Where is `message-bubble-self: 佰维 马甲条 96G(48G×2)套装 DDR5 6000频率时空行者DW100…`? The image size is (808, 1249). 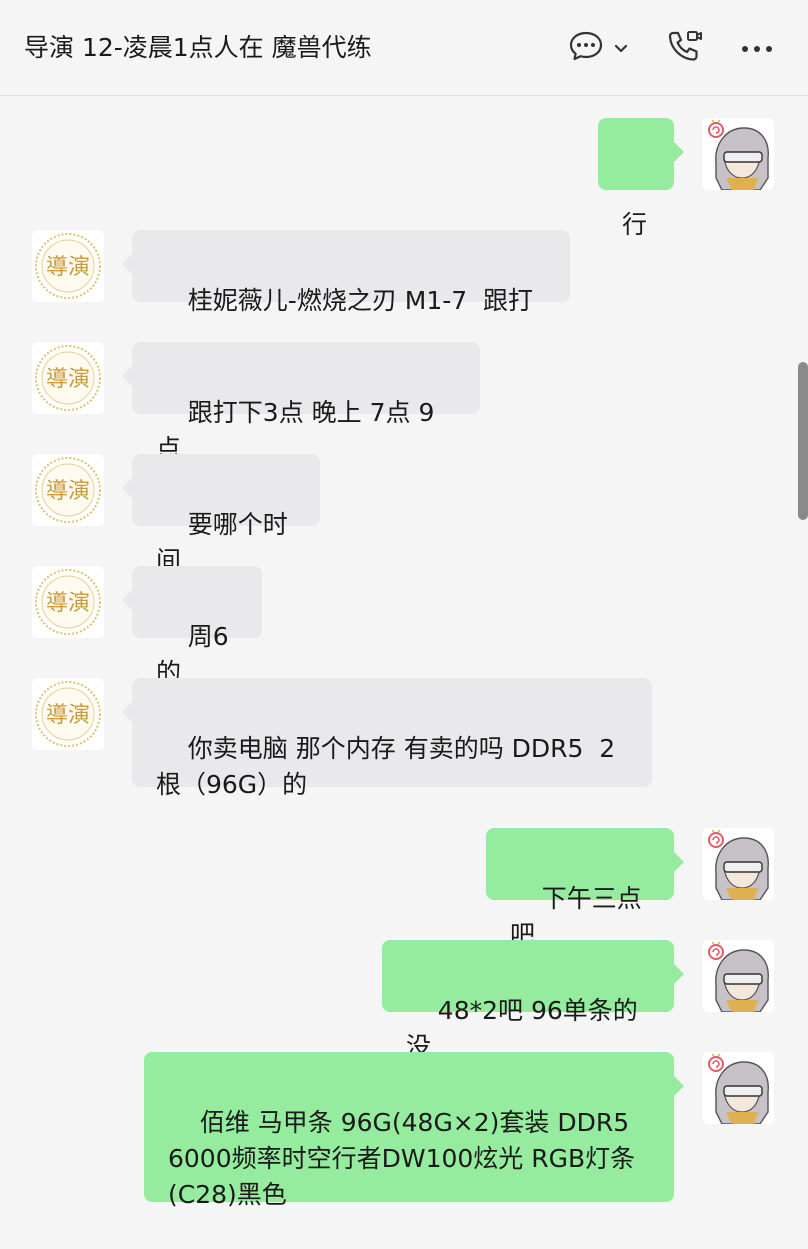
message-bubble-self: 佰维 马甲条 96G(48G×2)套装 DDR5 6000频率时空行者DW100… is located at coordinates (414, 1130).